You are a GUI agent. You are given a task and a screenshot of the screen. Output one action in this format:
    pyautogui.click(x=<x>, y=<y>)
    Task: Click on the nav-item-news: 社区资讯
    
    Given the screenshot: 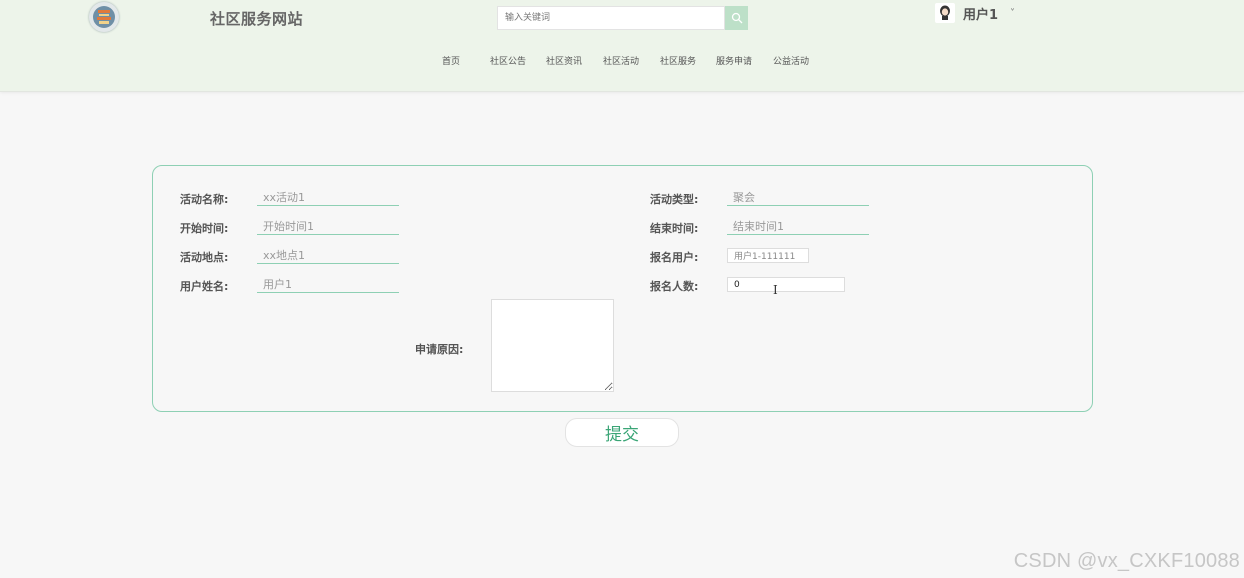 What is the action you would take?
    pyautogui.click(x=564, y=60)
    